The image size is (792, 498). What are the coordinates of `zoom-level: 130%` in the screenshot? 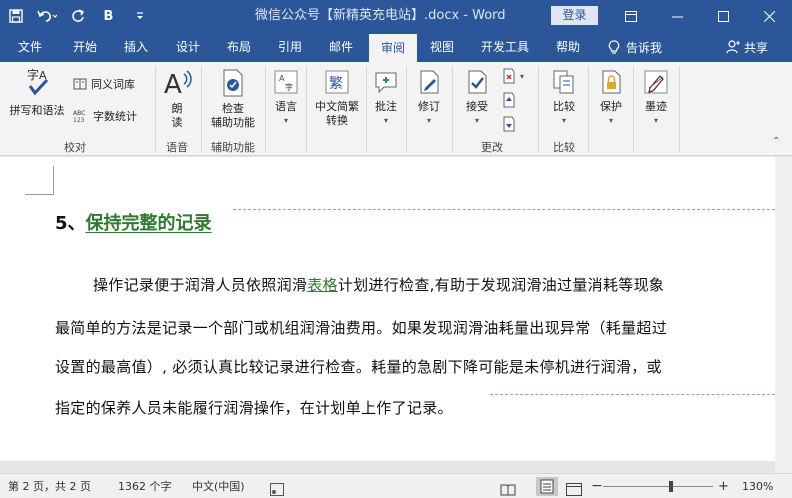 It's located at (757, 486).